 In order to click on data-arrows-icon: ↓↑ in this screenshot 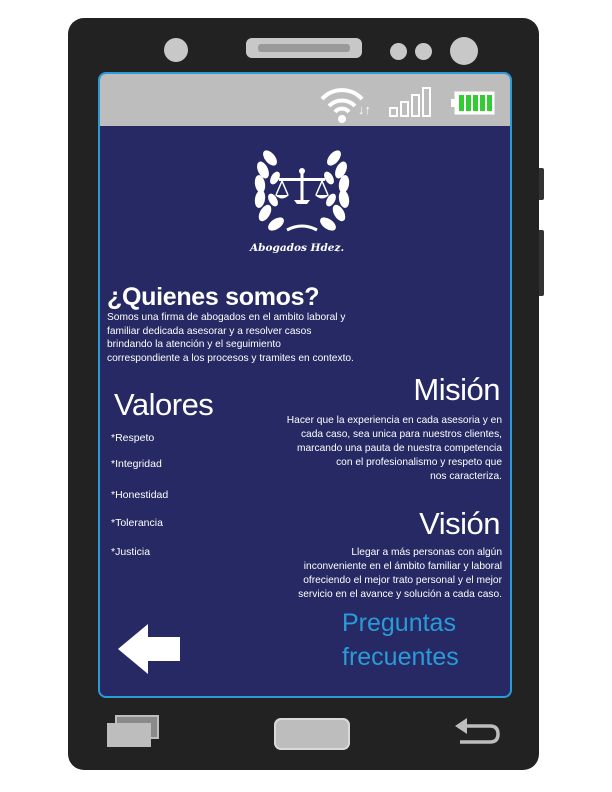, I will do `click(364, 109)`.